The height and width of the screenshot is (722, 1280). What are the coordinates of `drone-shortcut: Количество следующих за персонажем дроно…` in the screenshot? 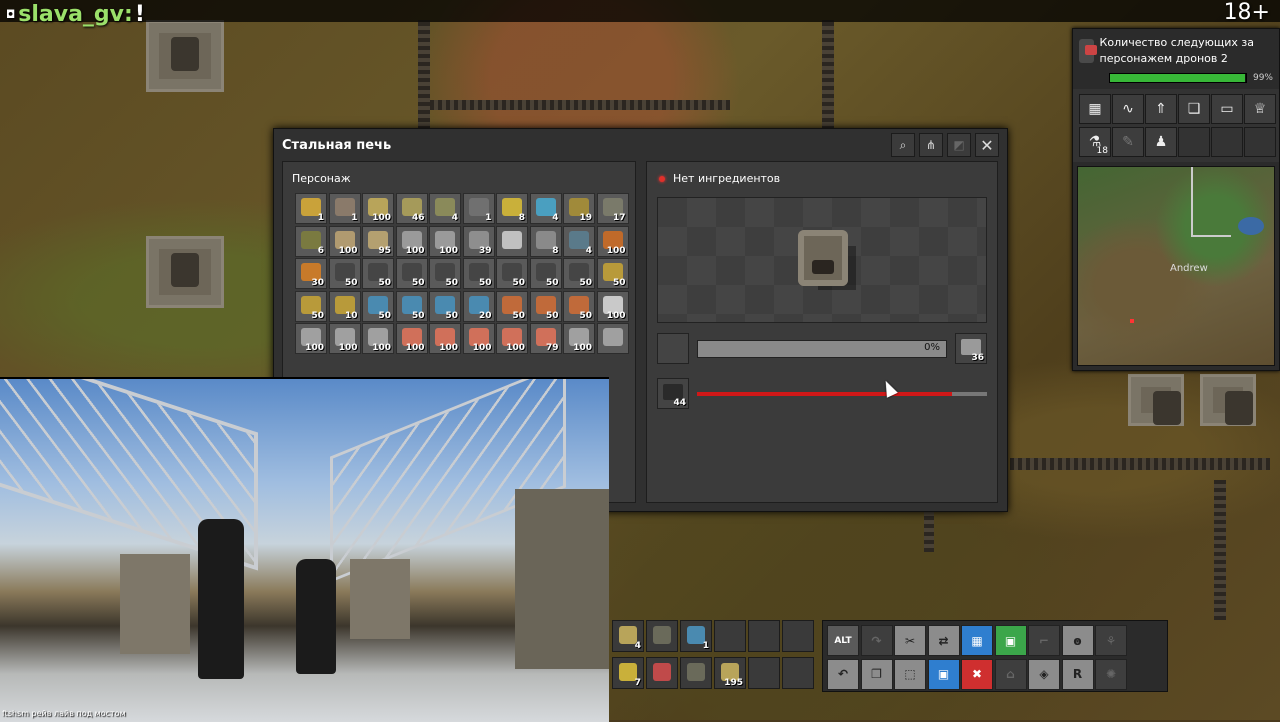 It's located at (1176, 51).